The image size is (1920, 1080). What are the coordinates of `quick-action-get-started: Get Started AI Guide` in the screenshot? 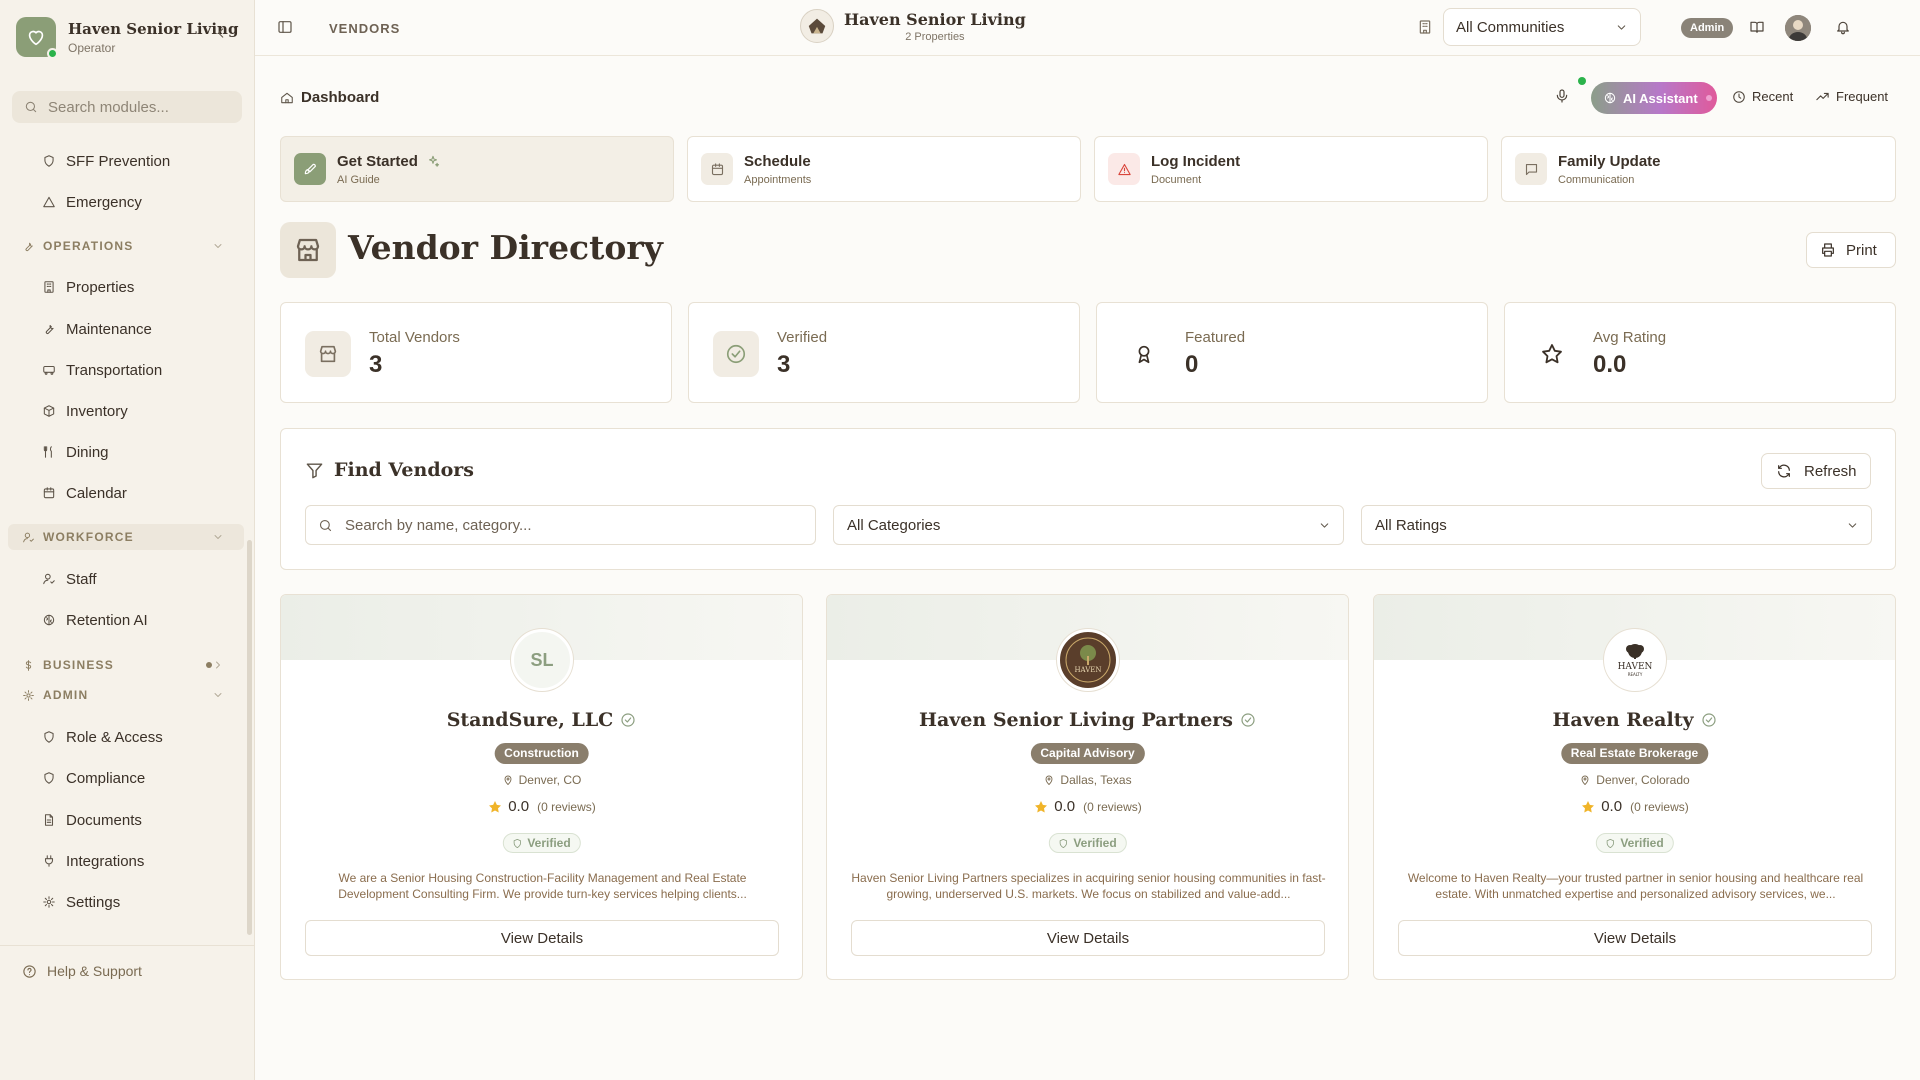 It's located at (477, 169).